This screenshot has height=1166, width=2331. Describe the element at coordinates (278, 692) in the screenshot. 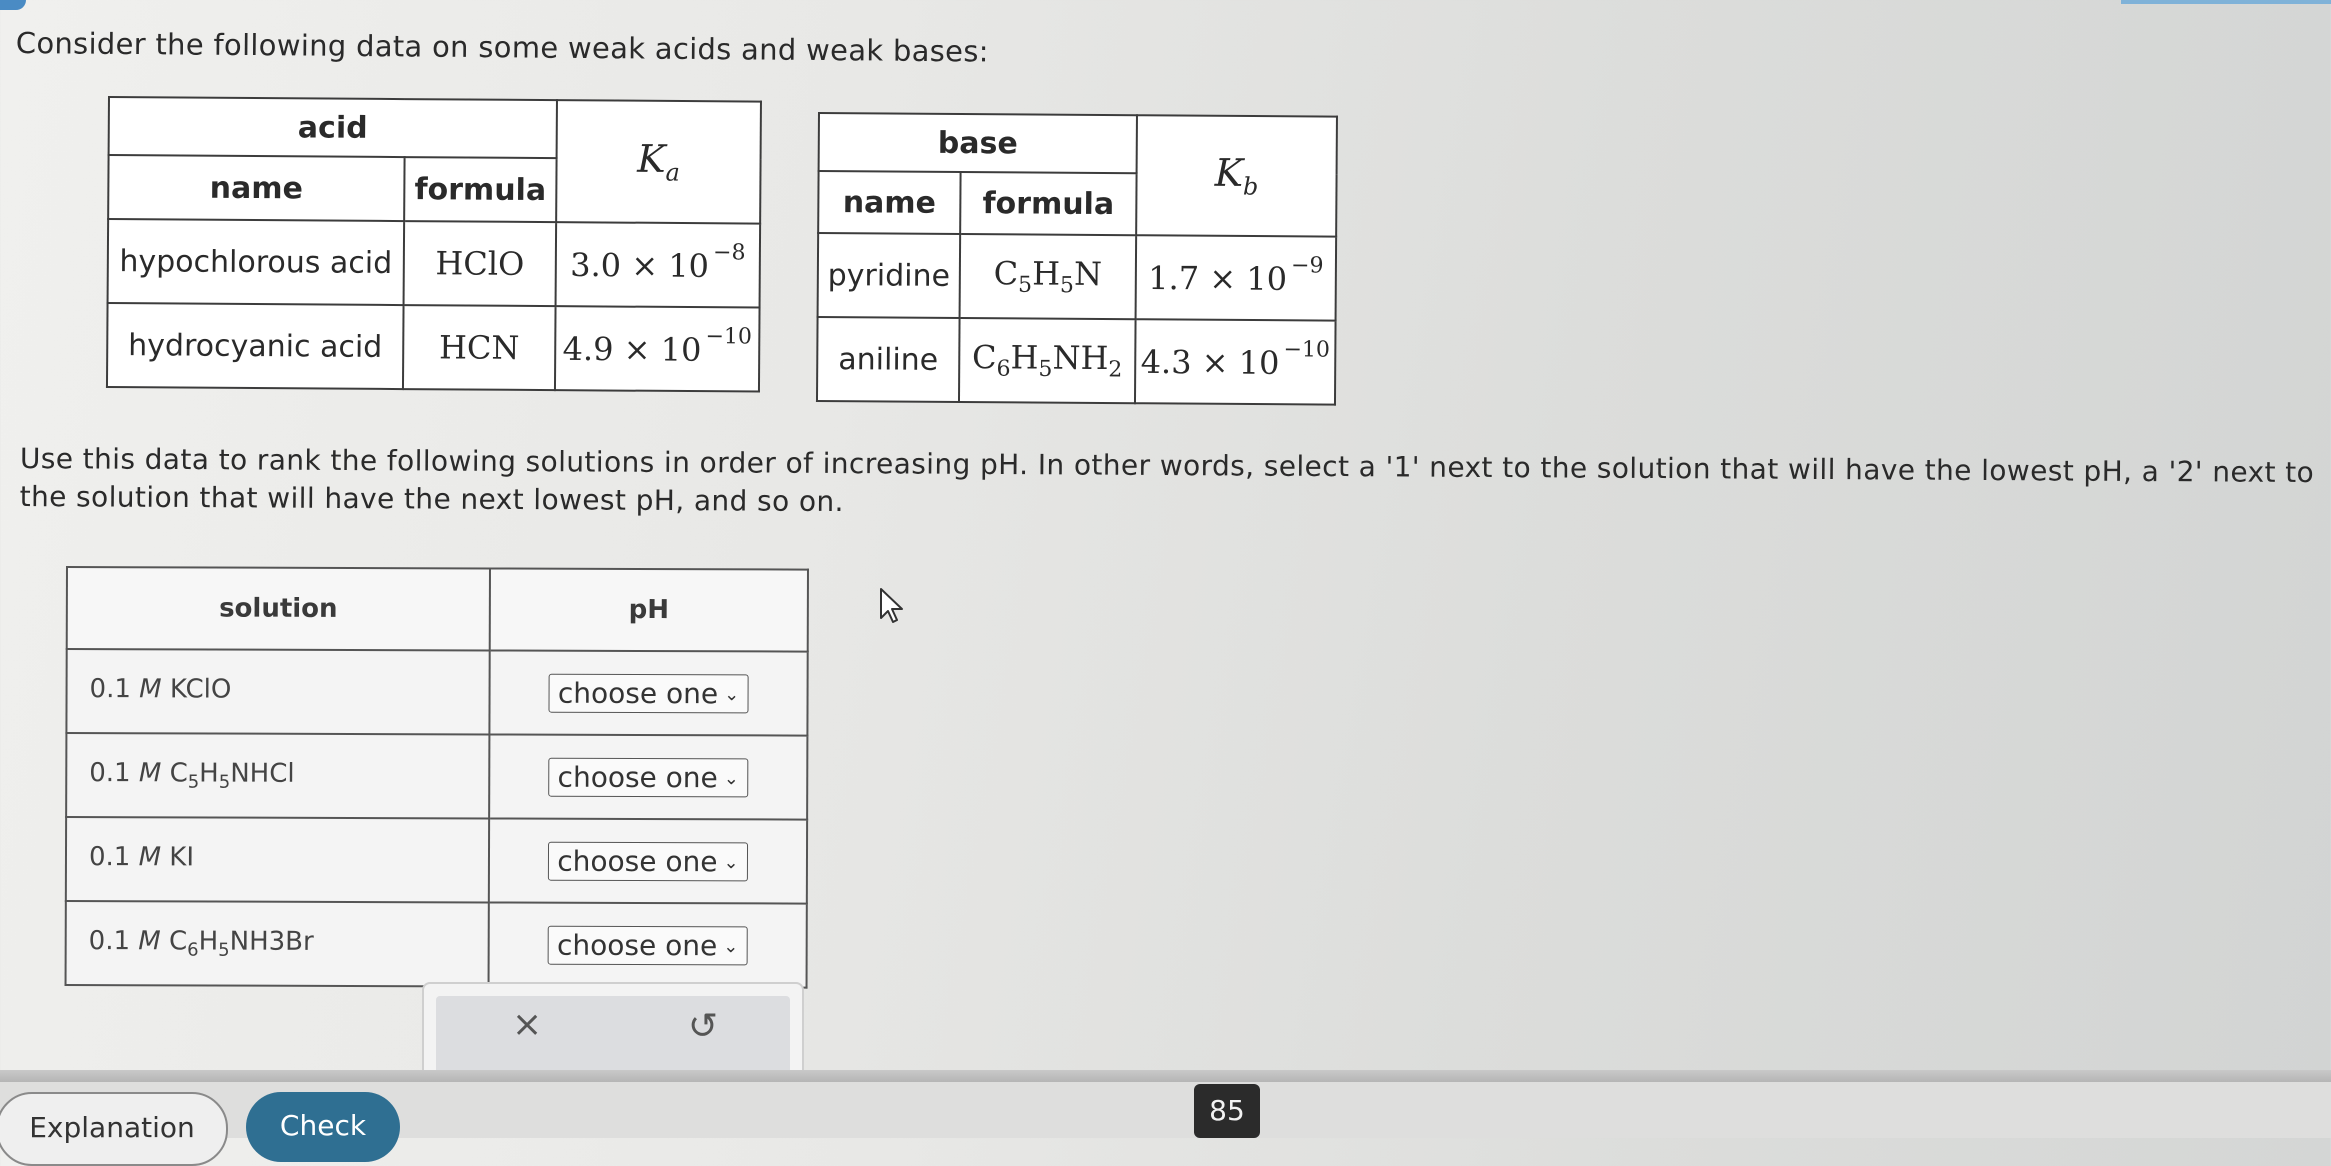

I see `solution-label: 0.1 M KClO` at that location.